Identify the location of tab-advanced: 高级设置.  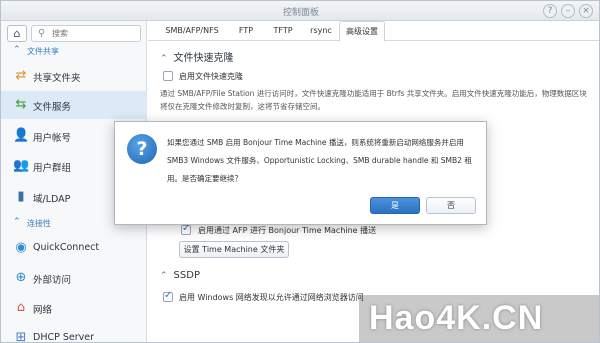
(362, 31).